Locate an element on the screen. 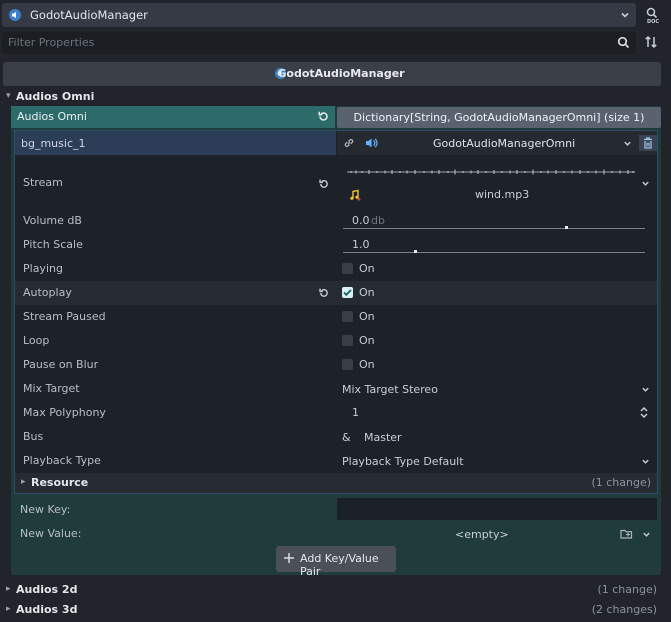 The width and height of the screenshot is (671, 622). autoplay-label: Autoplay is located at coordinates (47, 292).